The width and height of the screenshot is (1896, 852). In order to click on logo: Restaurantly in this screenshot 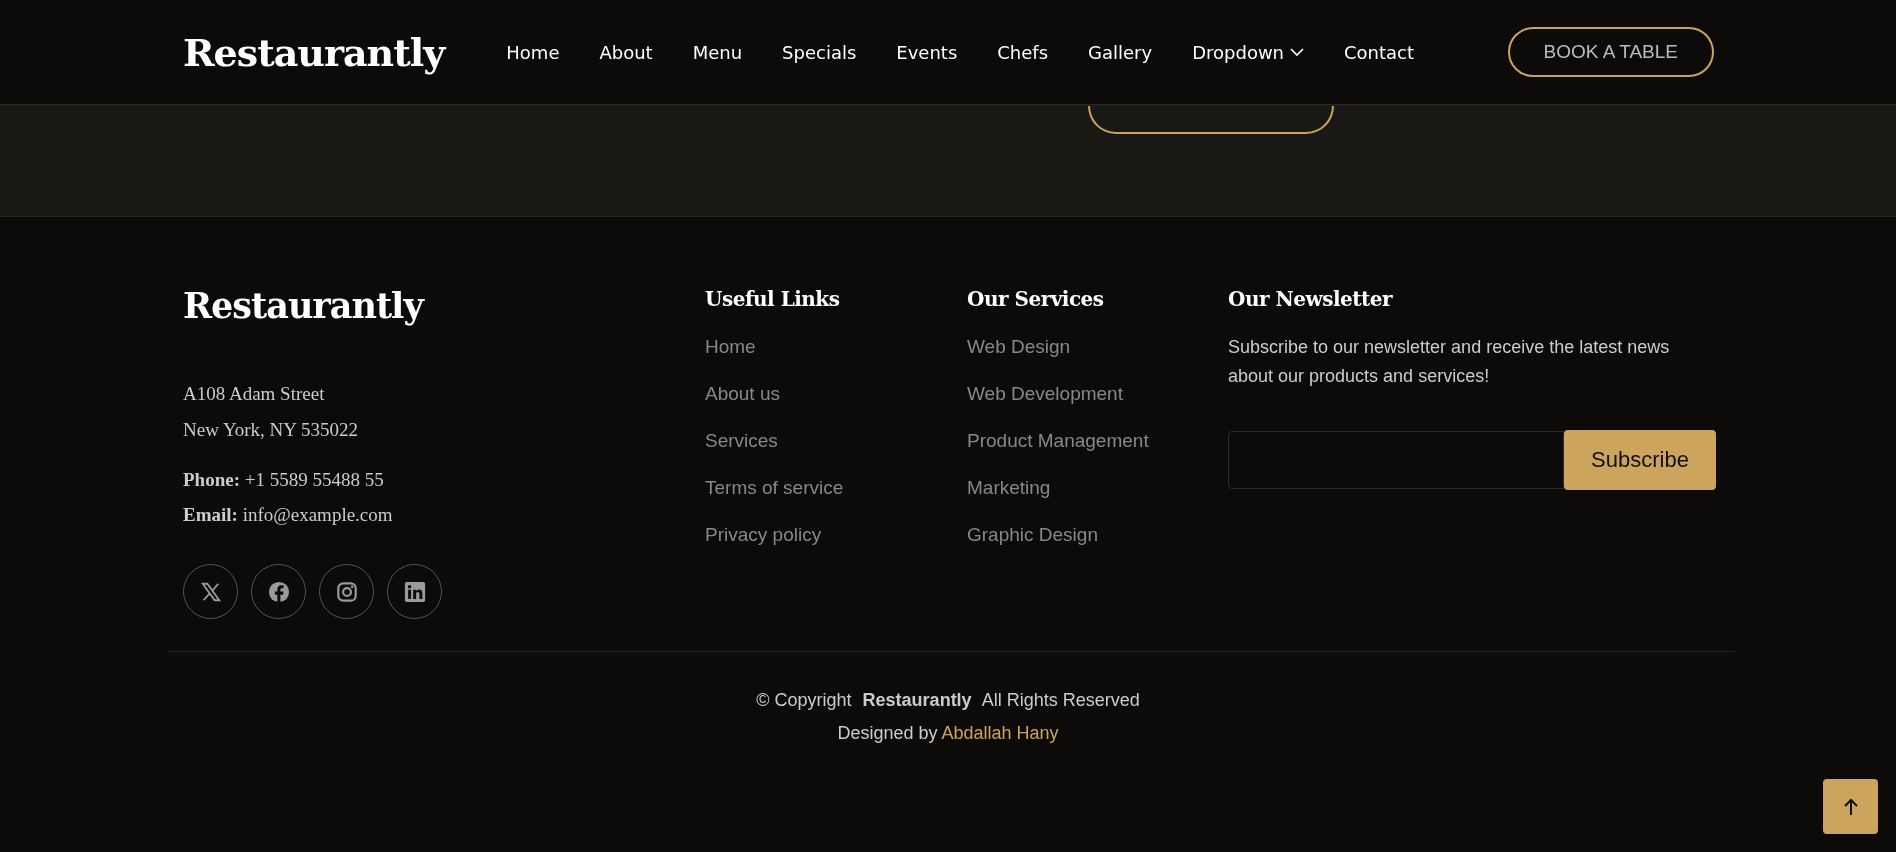, I will do `click(314, 52)`.